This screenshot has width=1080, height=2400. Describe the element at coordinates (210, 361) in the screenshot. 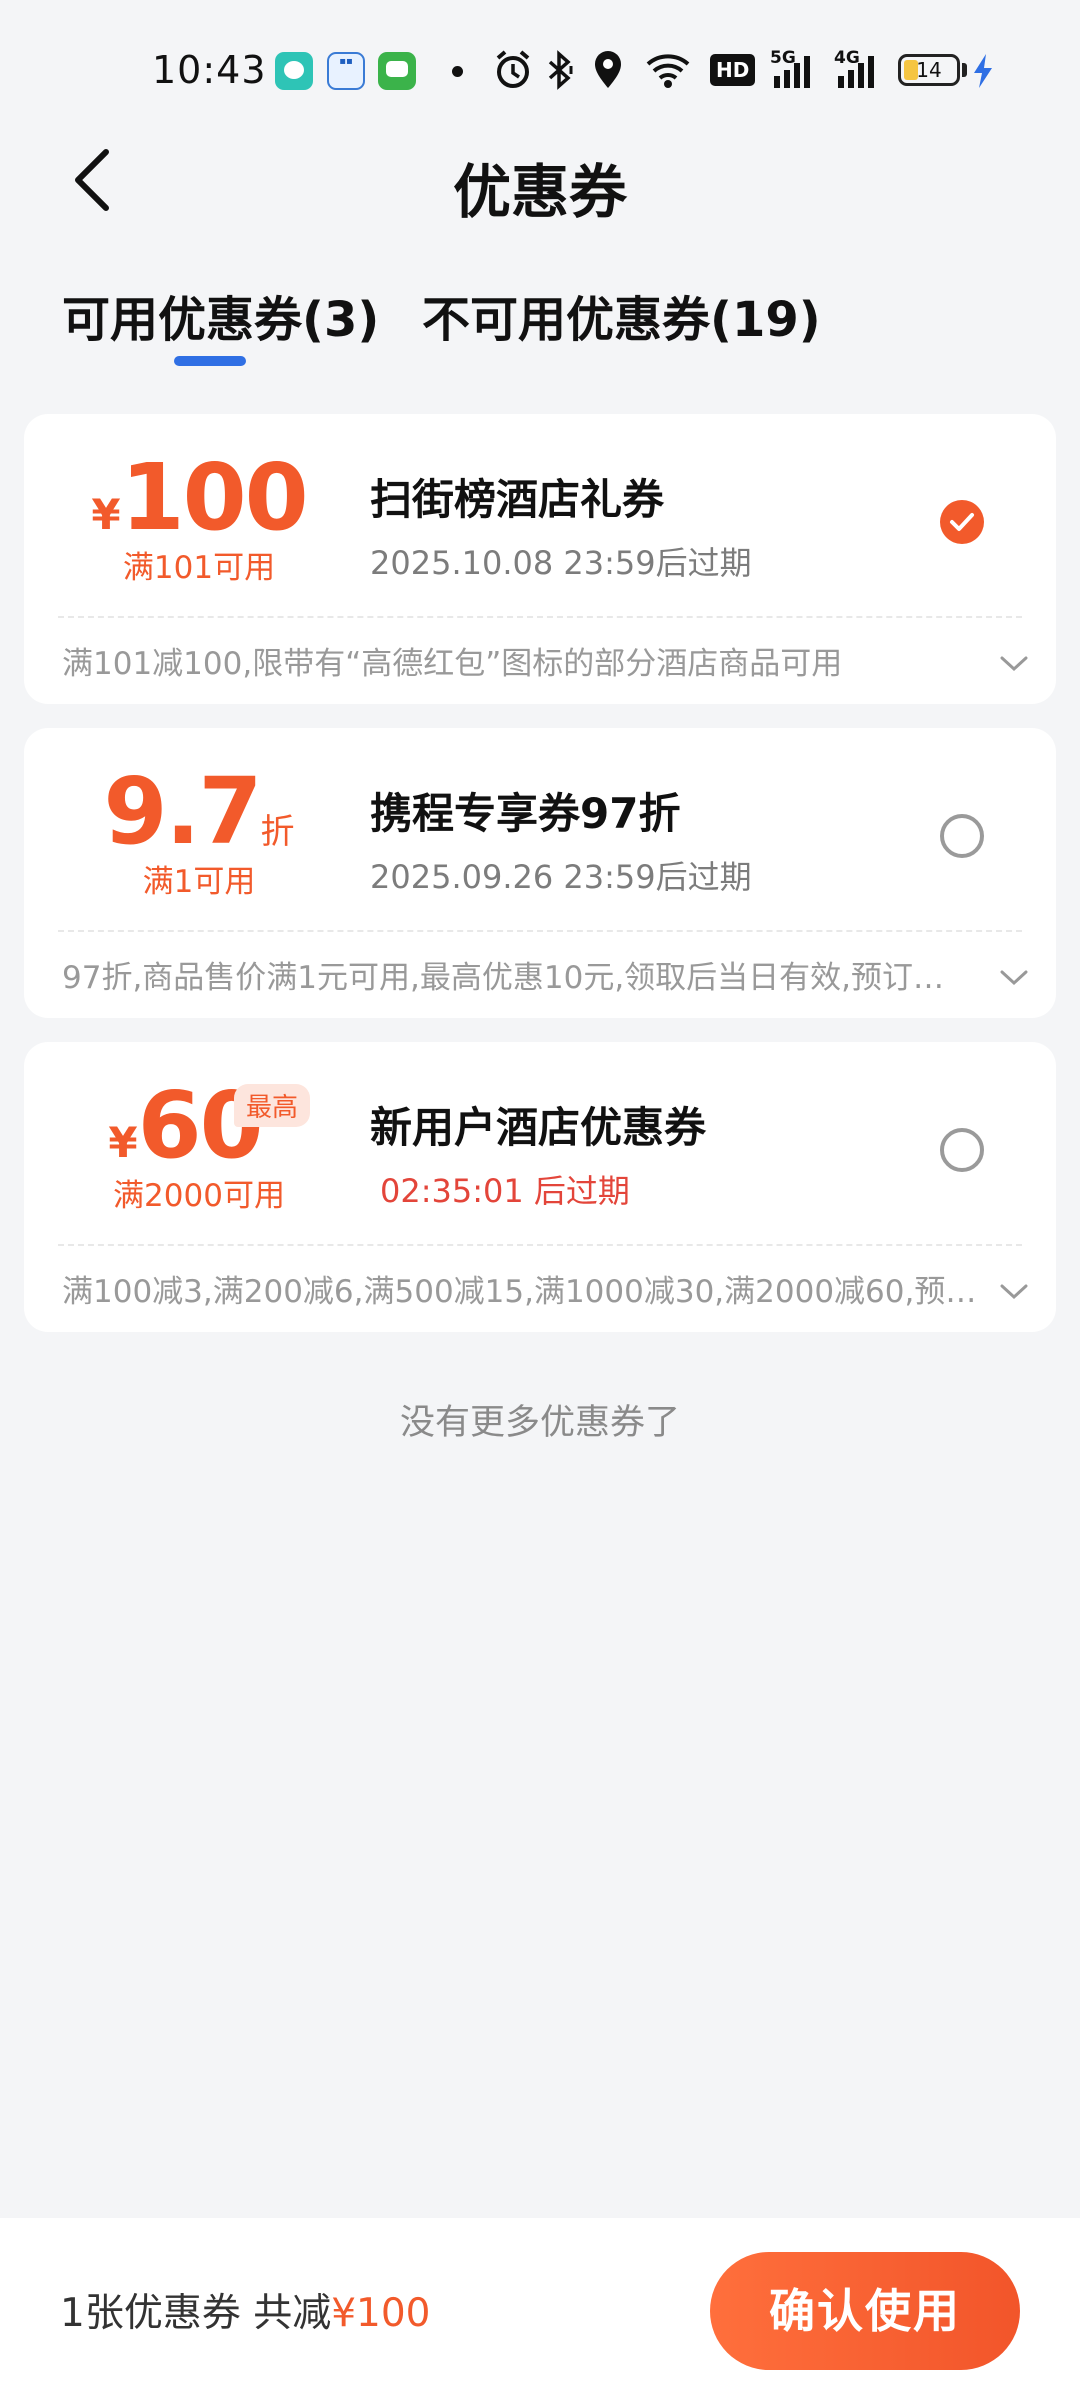

I see `tab-indicator` at that location.